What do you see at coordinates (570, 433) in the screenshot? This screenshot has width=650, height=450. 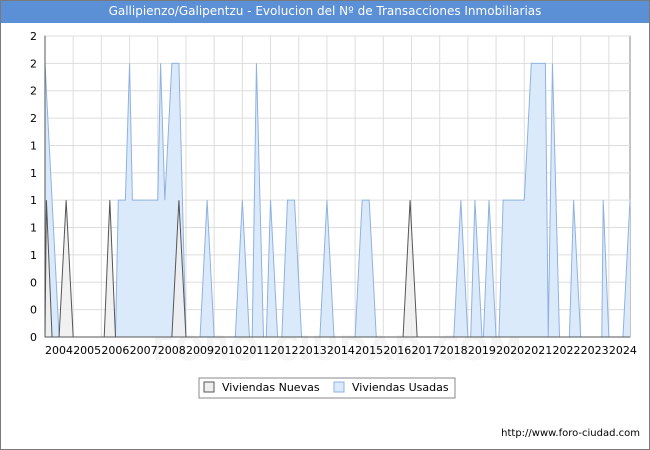 I see `footer-credit: http://www.foro-ciudad.com` at bounding box center [570, 433].